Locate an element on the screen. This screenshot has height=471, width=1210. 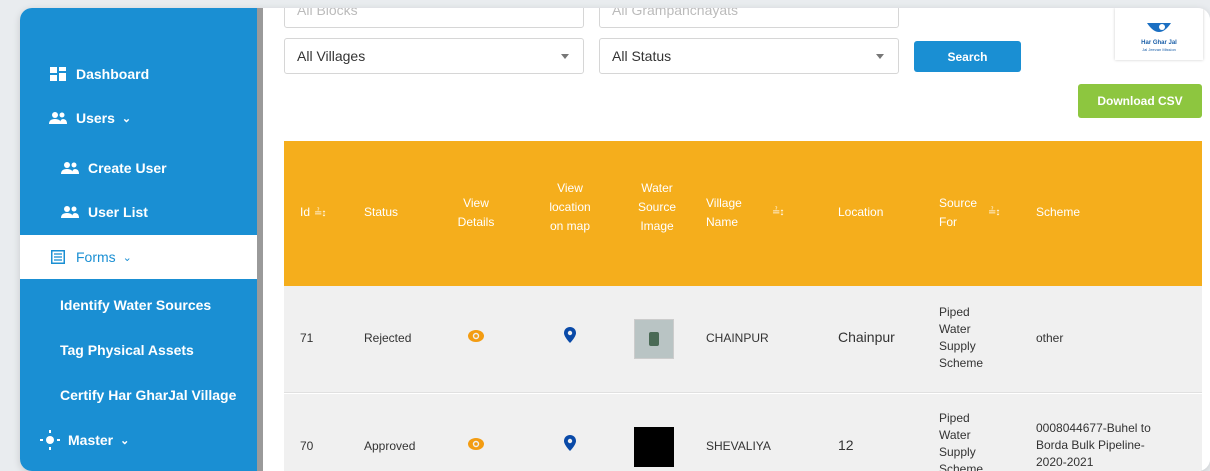
cell-location: Chainpur is located at coordinates (866, 337).